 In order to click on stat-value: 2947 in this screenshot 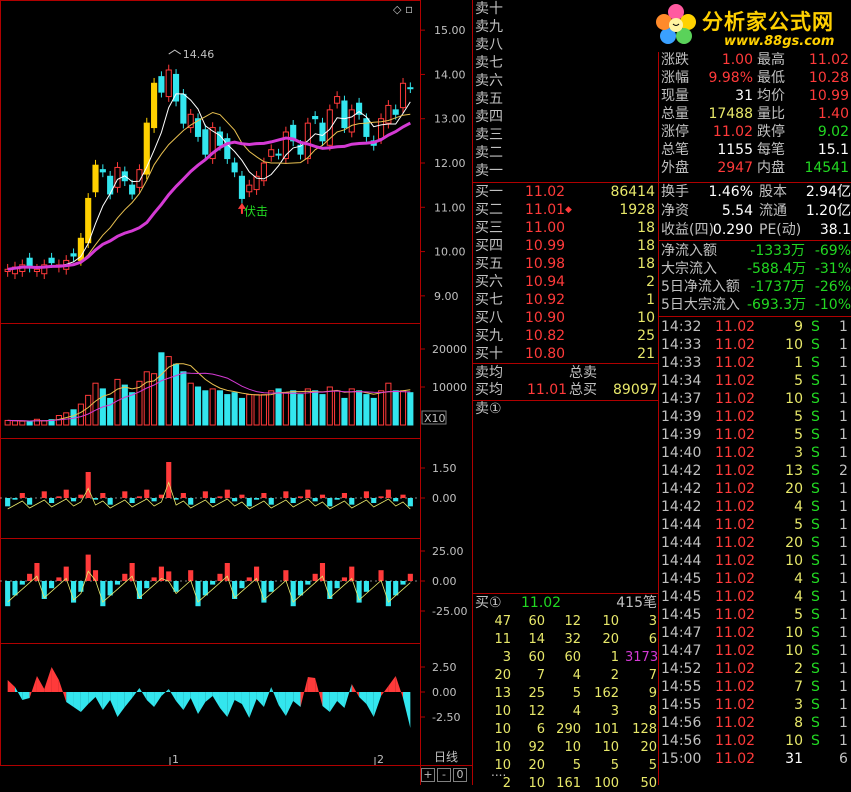, I will do `click(735, 168)`.